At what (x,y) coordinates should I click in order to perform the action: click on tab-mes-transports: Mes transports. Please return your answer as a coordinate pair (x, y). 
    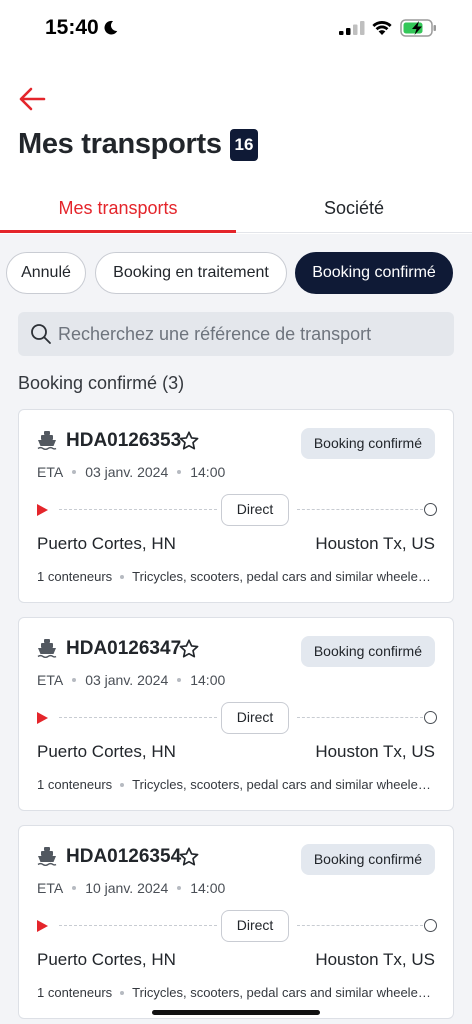
    Looking at the image, I should click on (118, 208).